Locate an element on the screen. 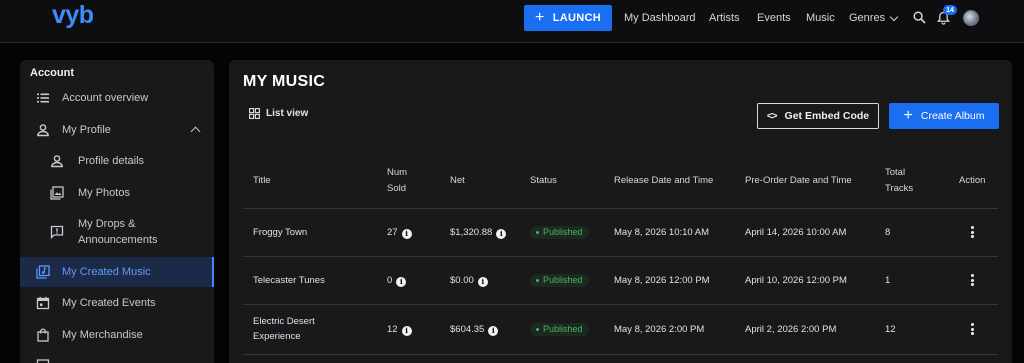 The width and height of the screenshot is (1024, 363). create-label: Create Album is located at coordinates (952, 116).